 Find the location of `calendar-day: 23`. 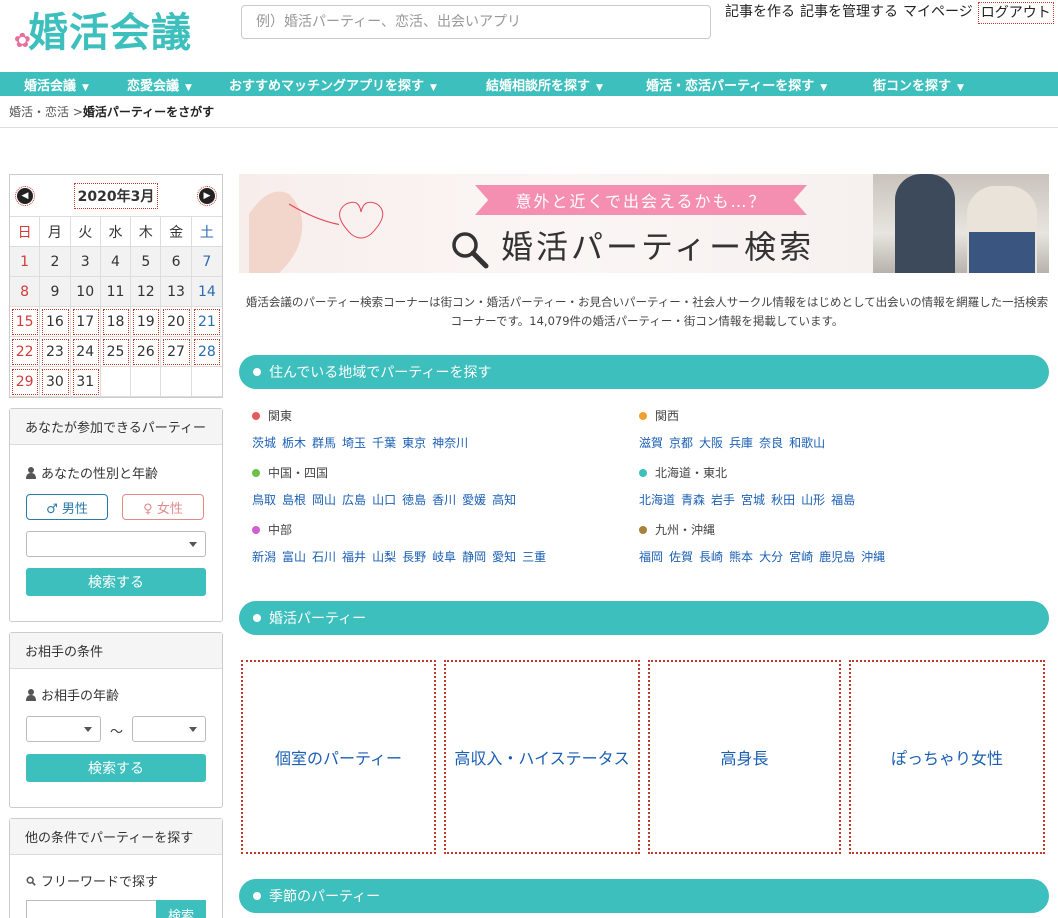

calendar-day: 23 is located at coordinates (55, 352).